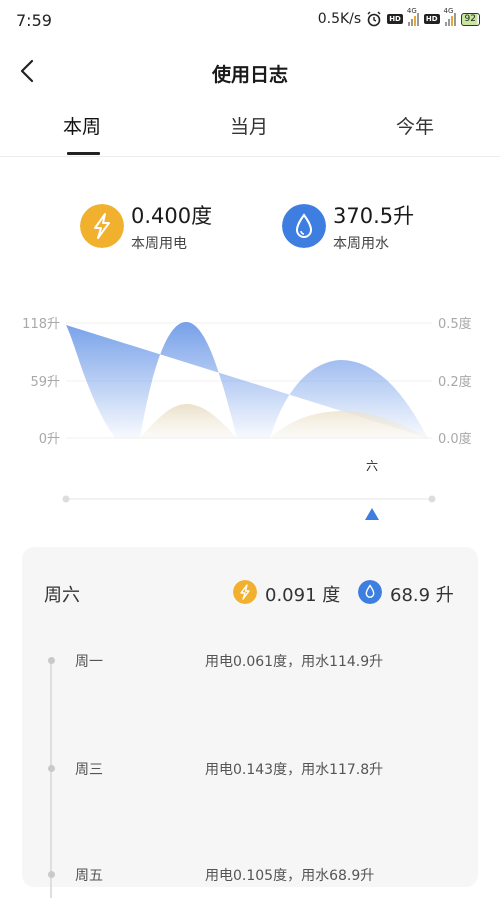 This screenshot has width=500, height=898. I want to click on signal-icon-1: 4G, so click(413, 16).